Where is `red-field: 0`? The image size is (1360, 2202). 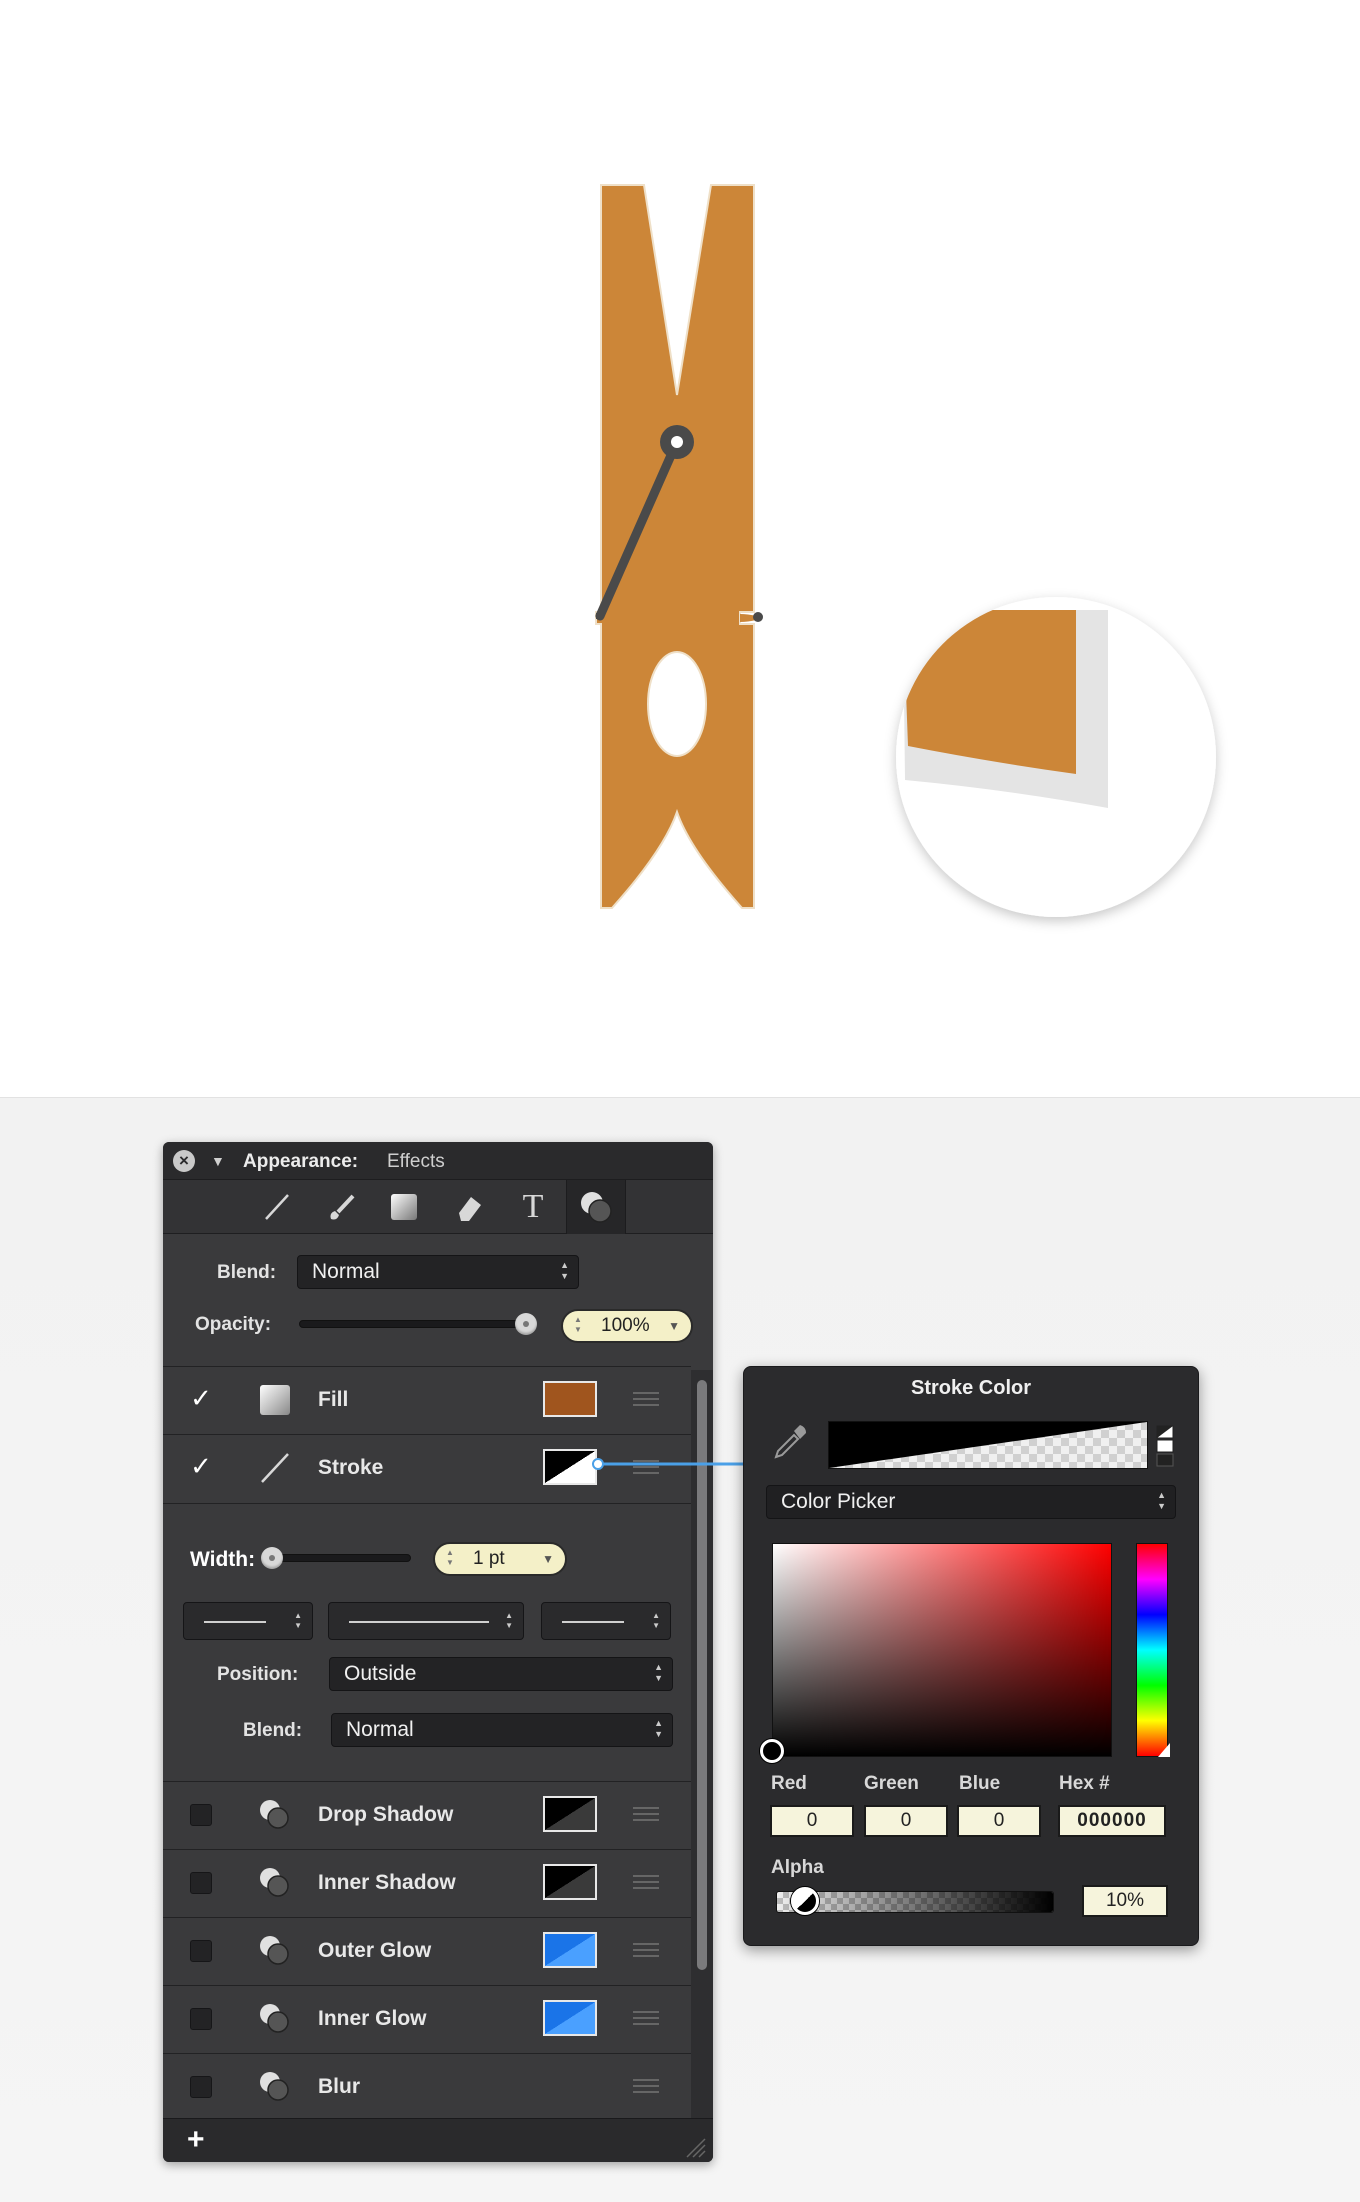
red-field: 0 is located at coordinates (812, 1821).